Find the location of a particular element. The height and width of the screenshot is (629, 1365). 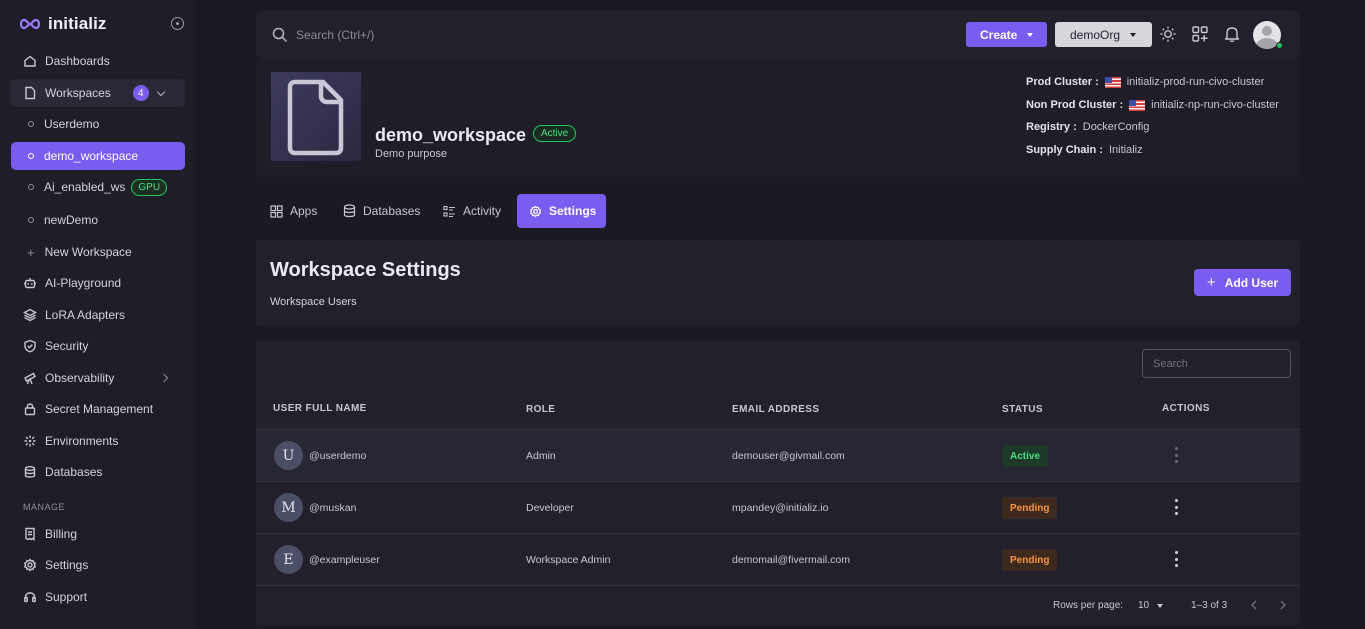

sidebar-item-workspaces: Workspaces 4 is located at coordinates (98, 93).